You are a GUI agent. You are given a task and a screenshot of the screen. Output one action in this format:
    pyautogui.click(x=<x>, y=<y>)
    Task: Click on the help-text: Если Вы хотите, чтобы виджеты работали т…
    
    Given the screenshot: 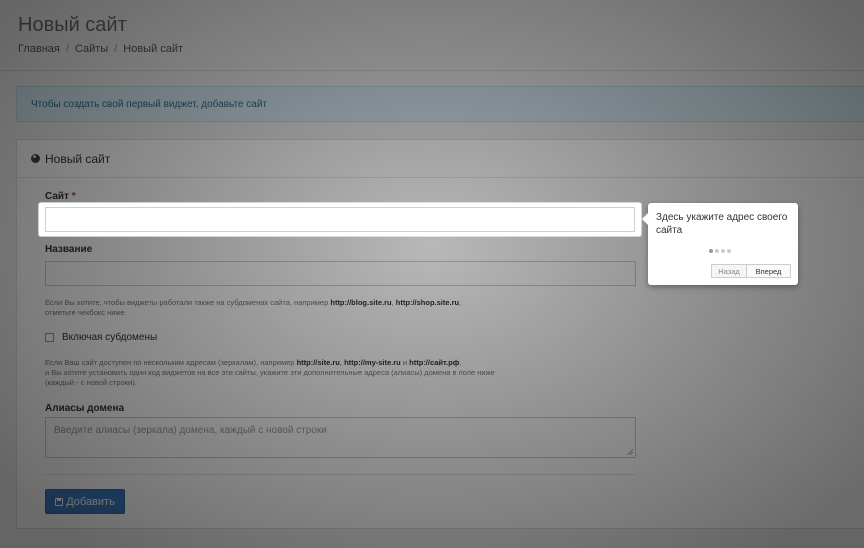 What is the action you would take?
    pyautogui.click(x=187, y=302)
    